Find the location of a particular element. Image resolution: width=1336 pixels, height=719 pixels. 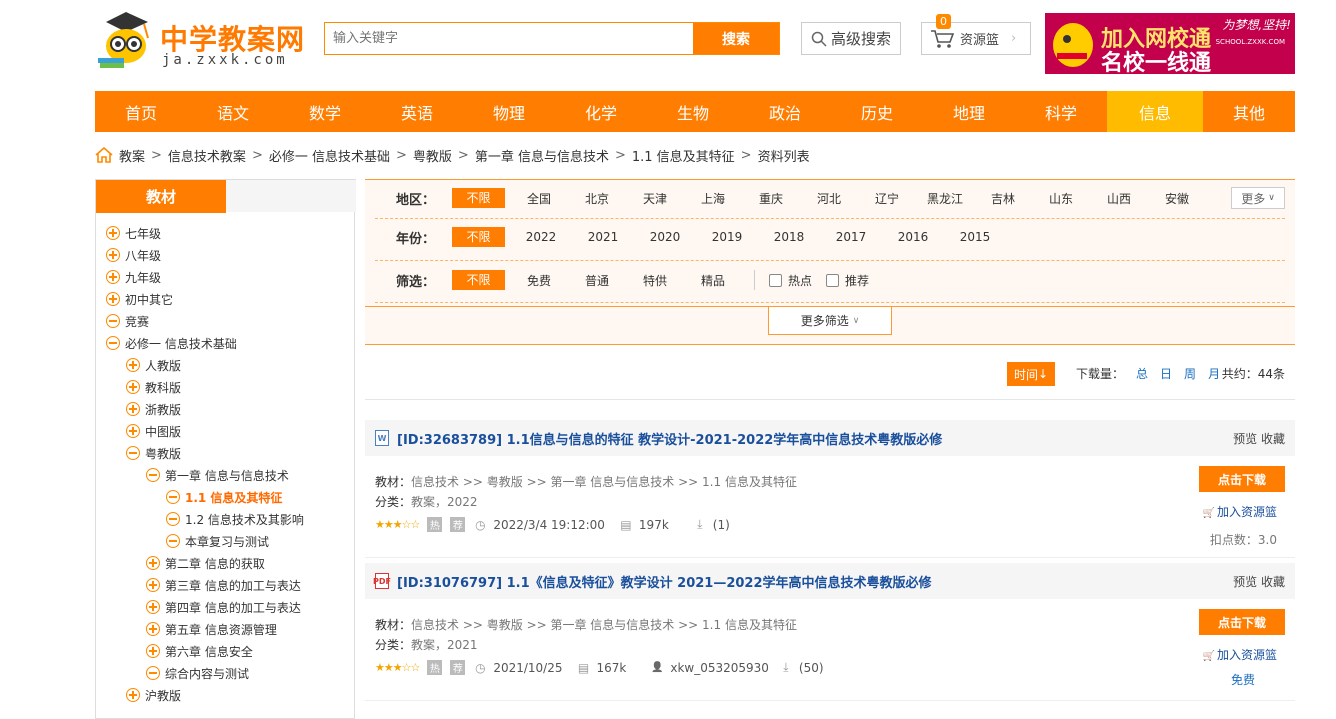

nav-item: 地理 is located at coordinates (969, 111).